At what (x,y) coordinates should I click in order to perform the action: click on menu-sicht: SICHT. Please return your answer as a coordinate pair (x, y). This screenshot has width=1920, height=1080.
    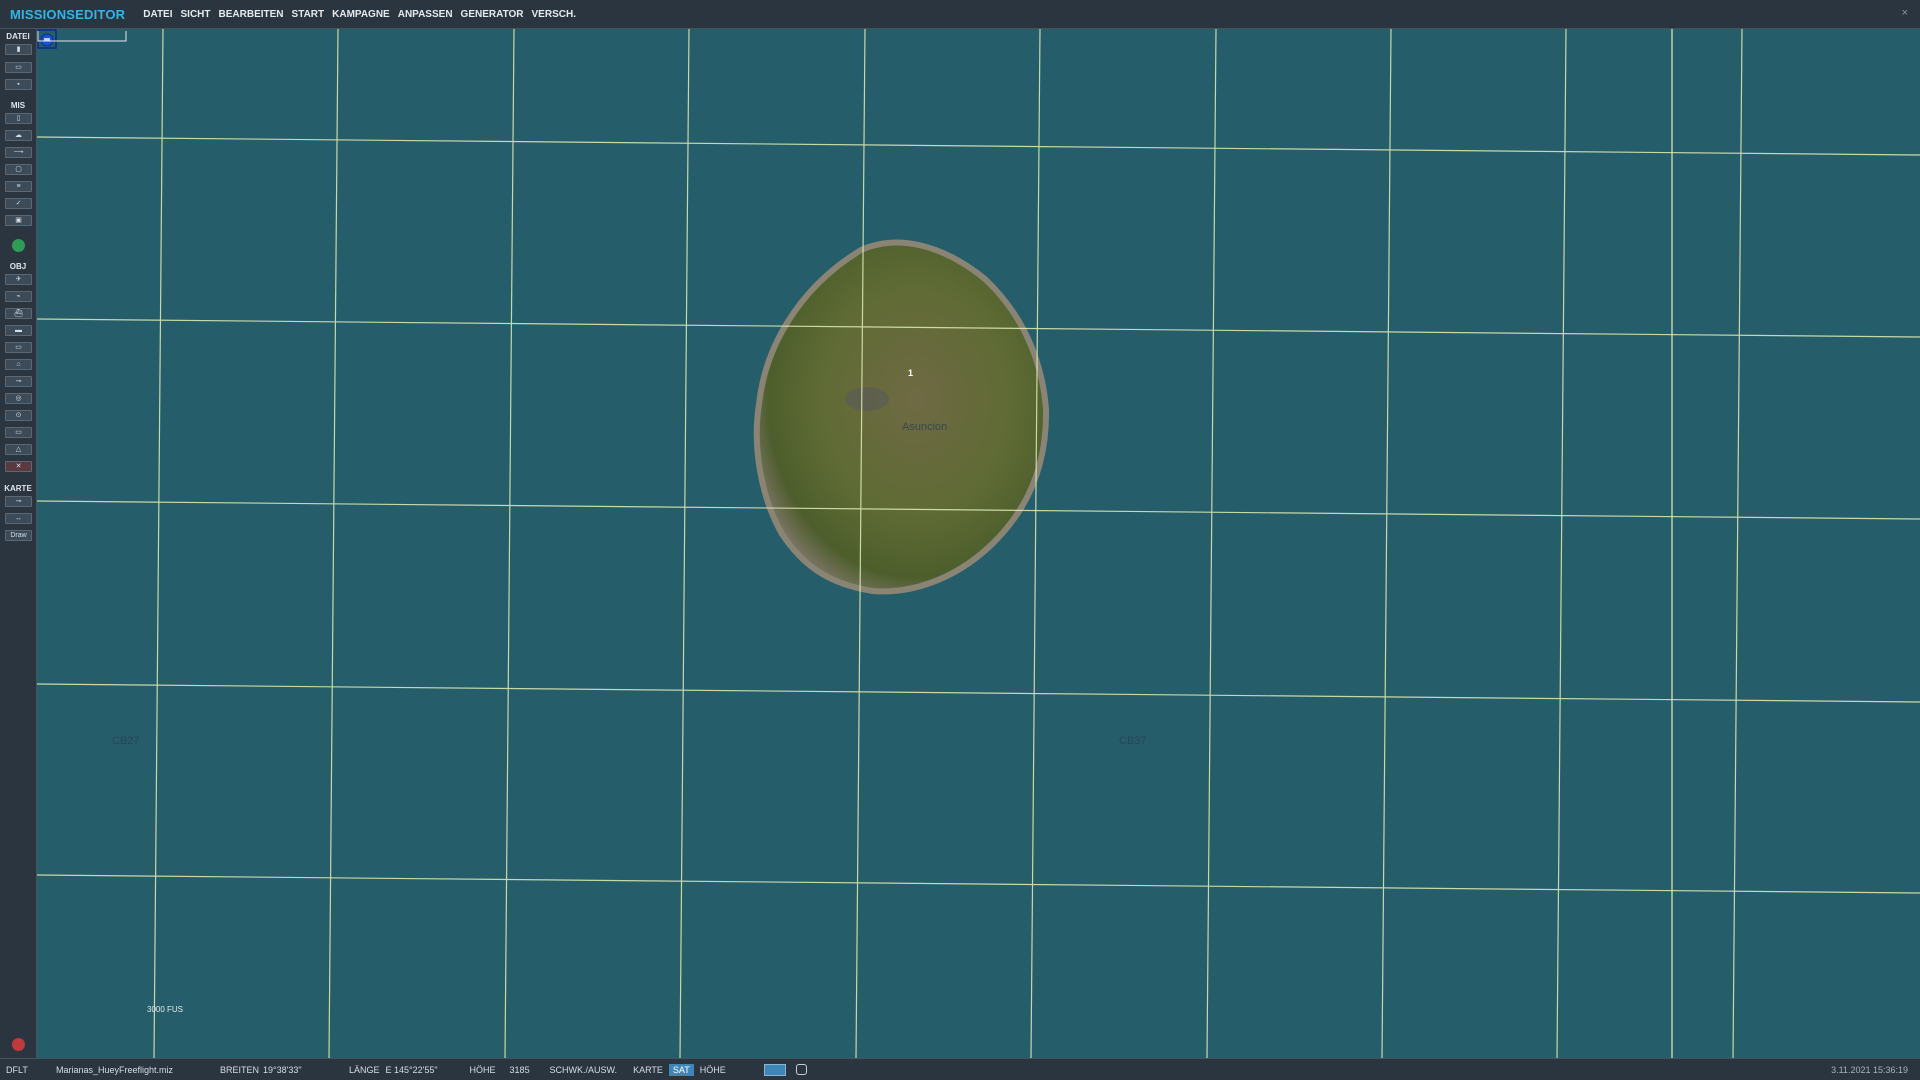
    Looking at the image, I should click on (196, 14).